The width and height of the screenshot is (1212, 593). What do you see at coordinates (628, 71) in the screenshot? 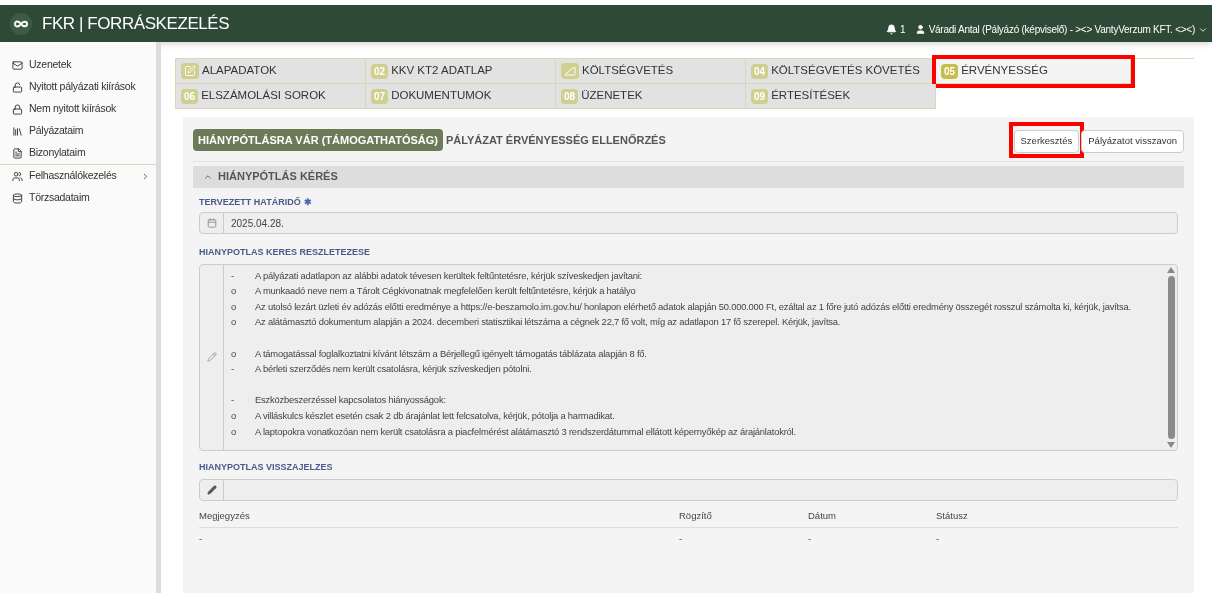
I see `tab-label: KÖLTSÉGVETÉS` at bounding box center [628, 71].